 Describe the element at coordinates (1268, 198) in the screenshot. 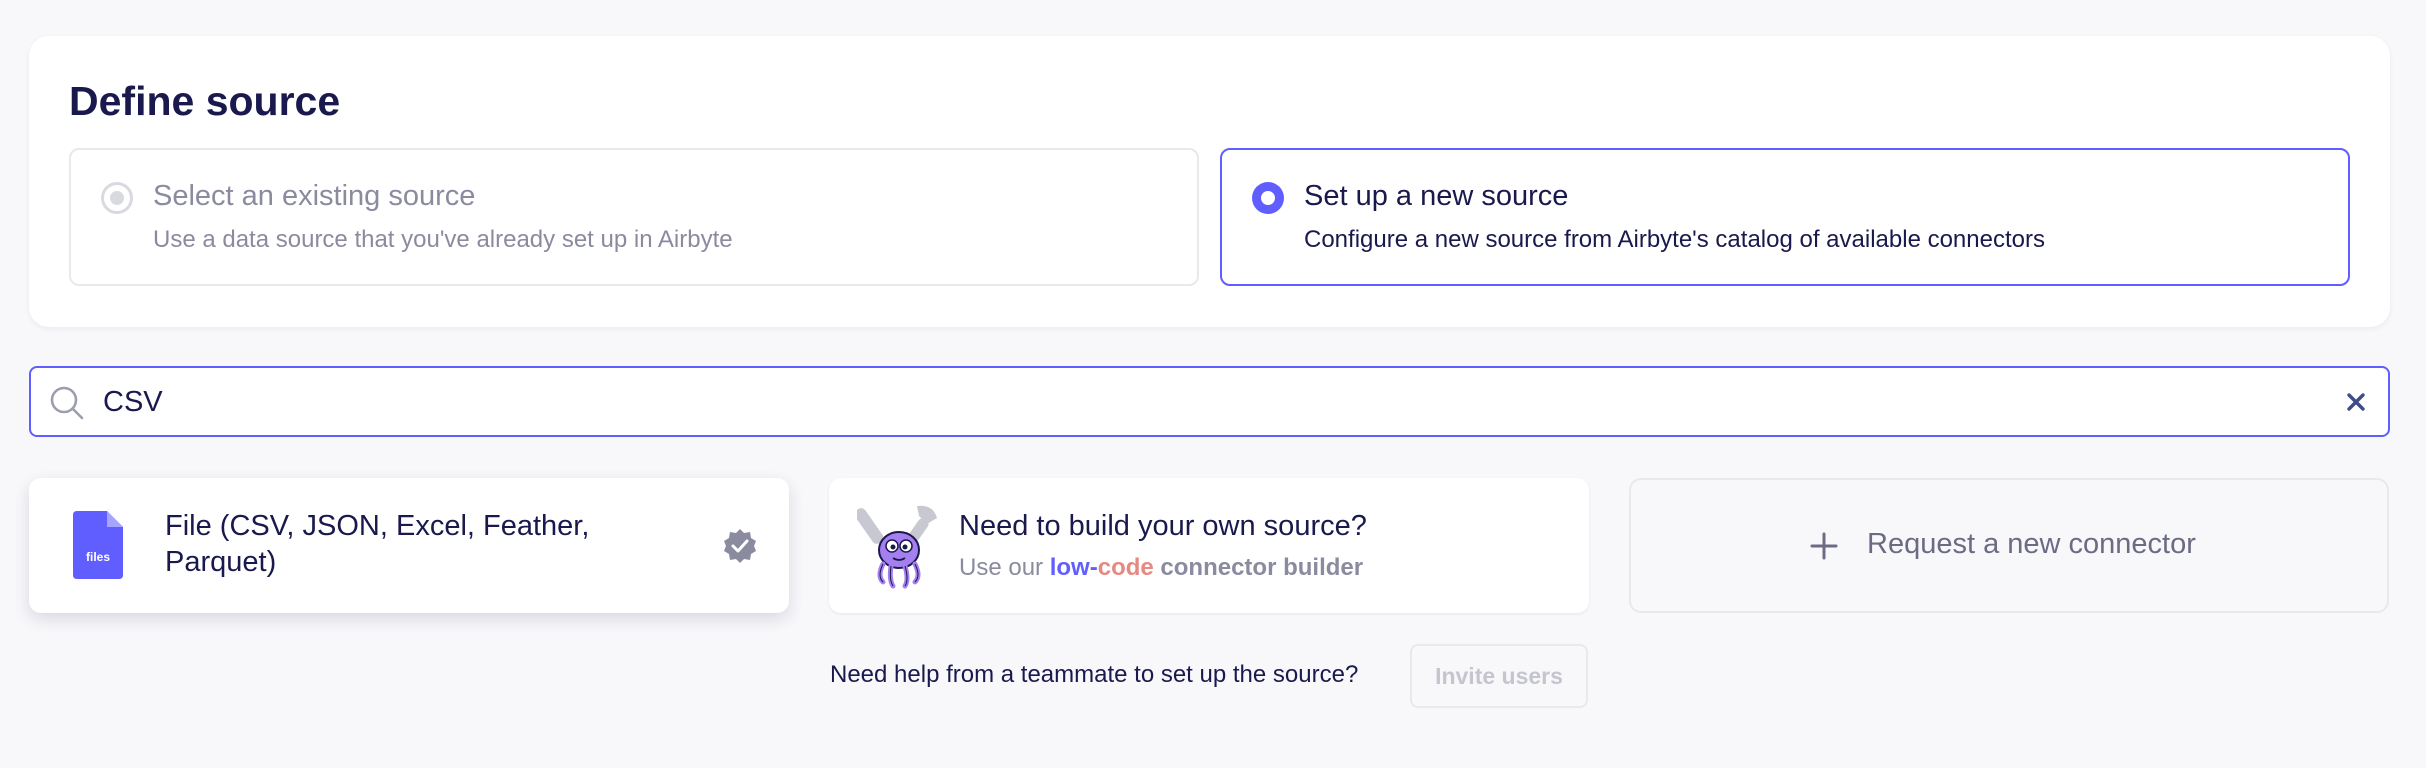

I see `radio-selected-icon` at that location.